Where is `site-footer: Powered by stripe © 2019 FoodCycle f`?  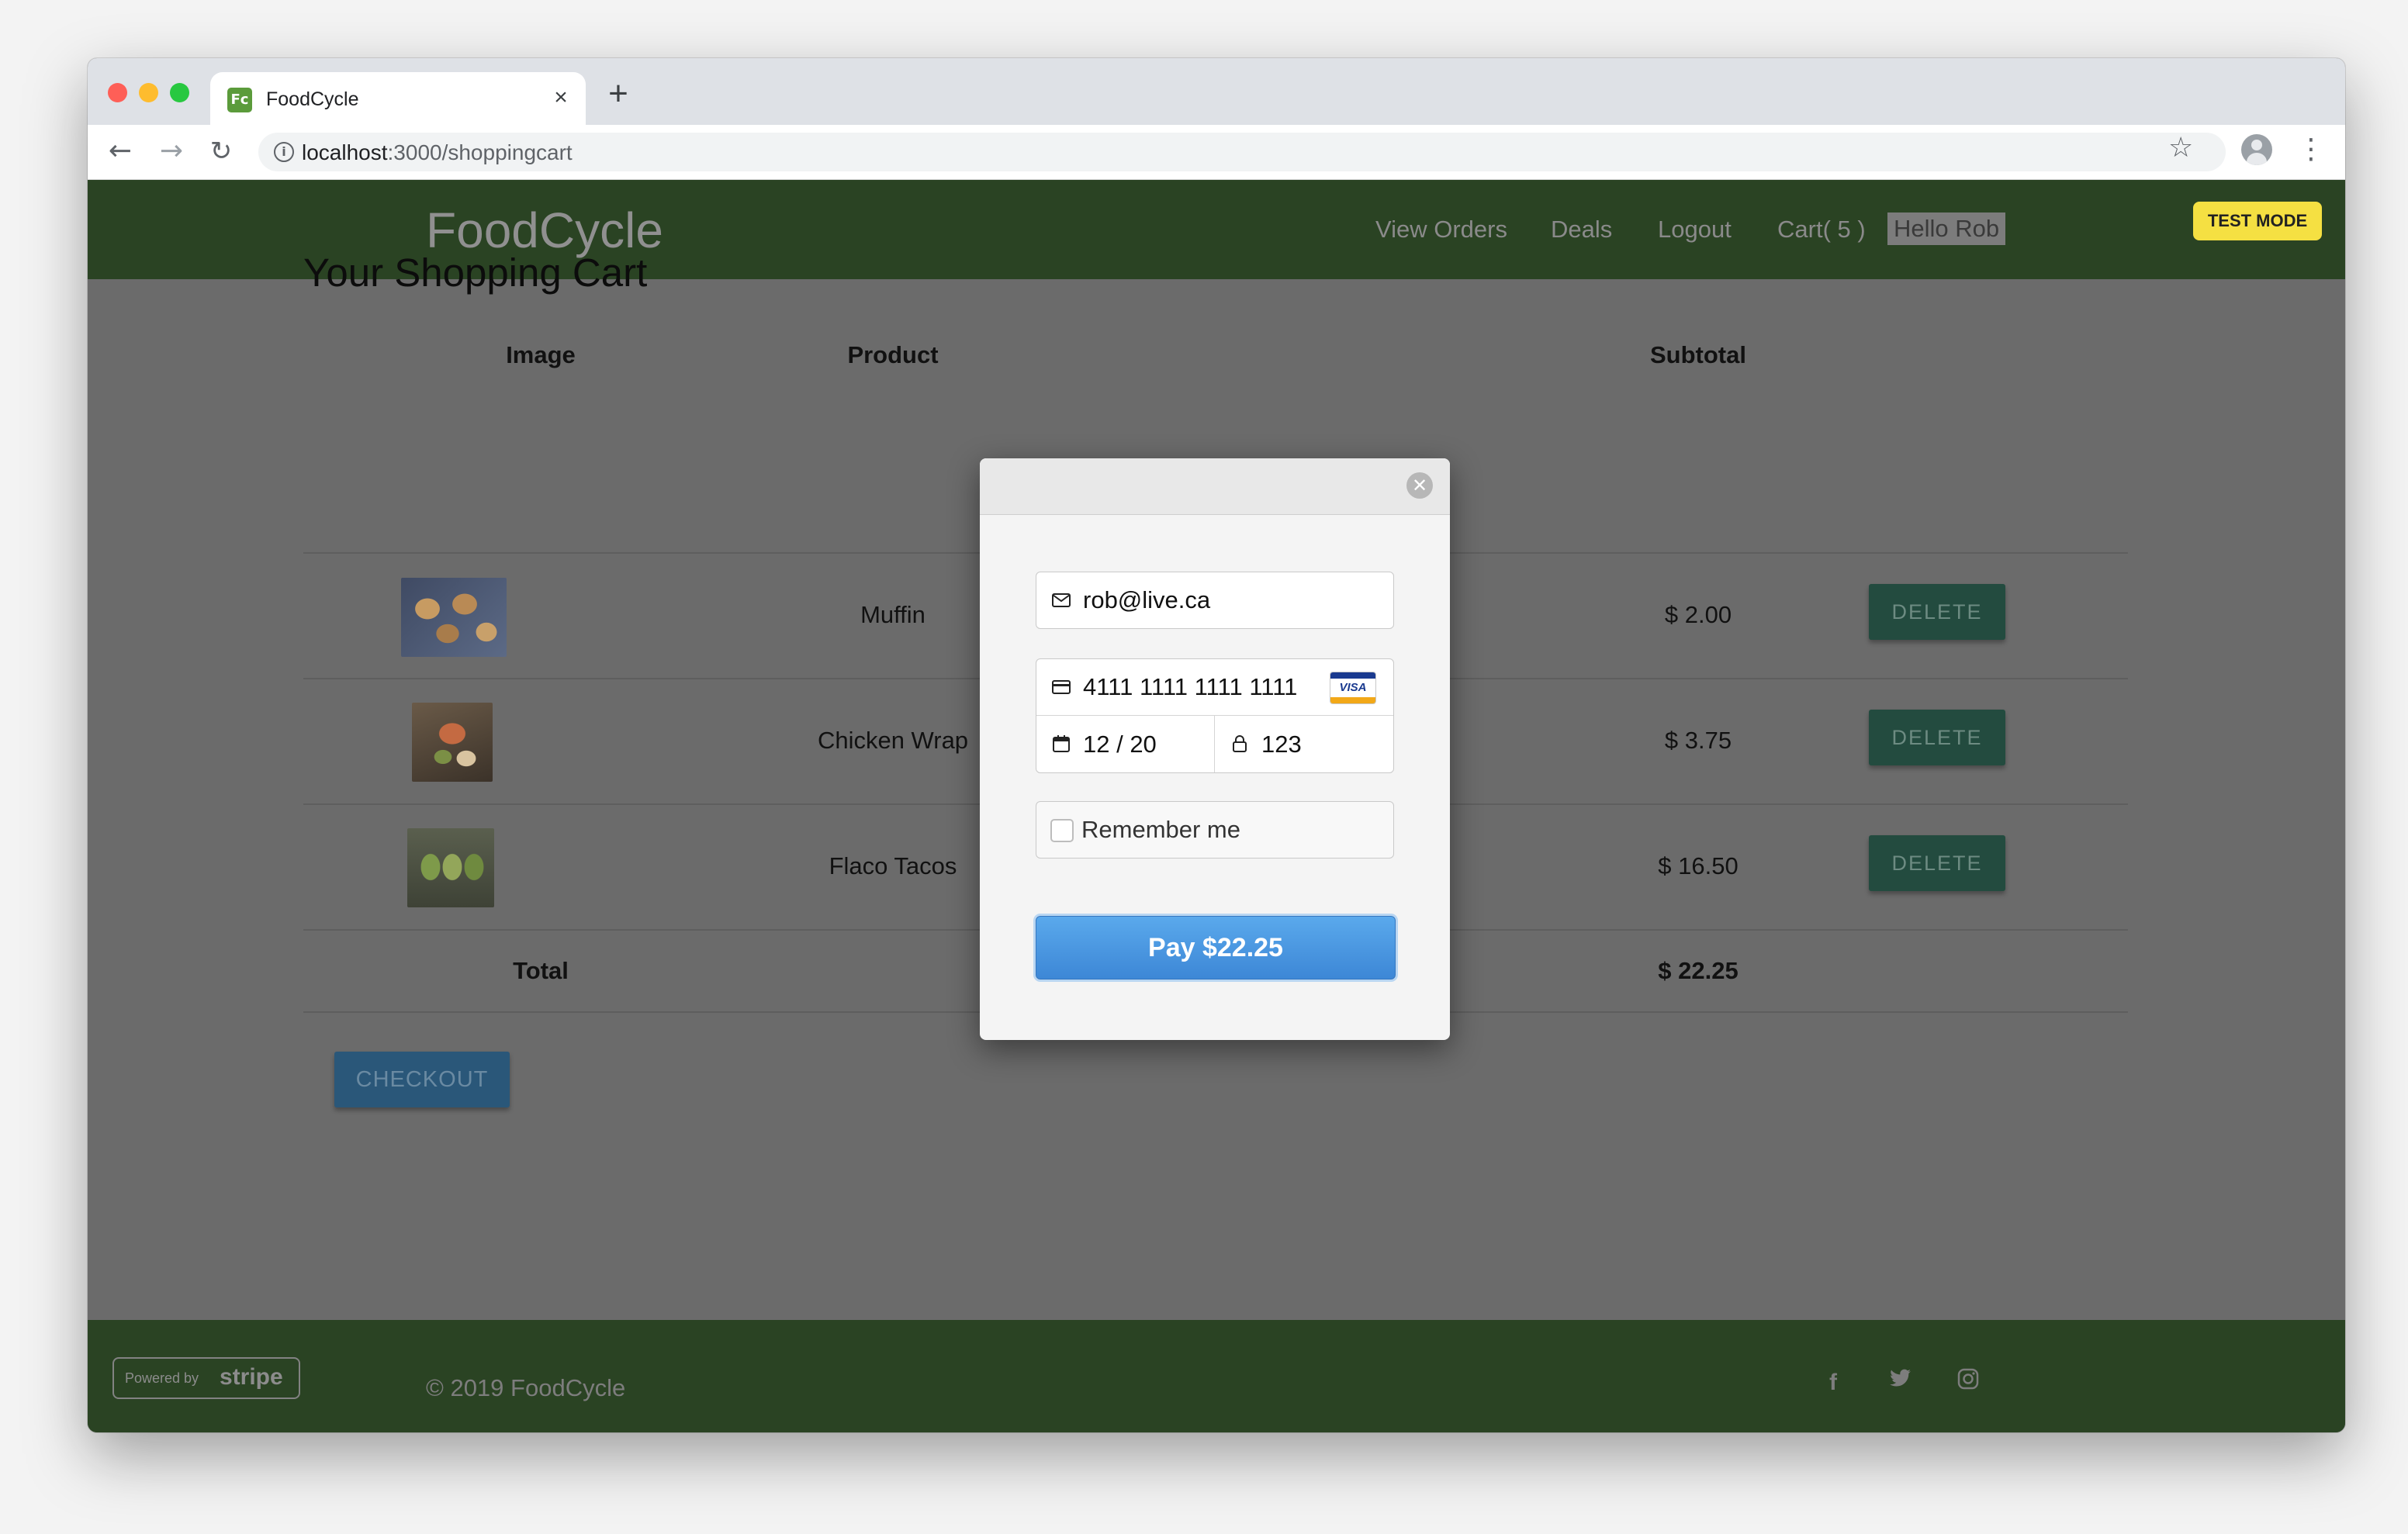
site-footer: Powered by stripe © 2019 FoodCycle f is located at coordinates (1216, 1376).